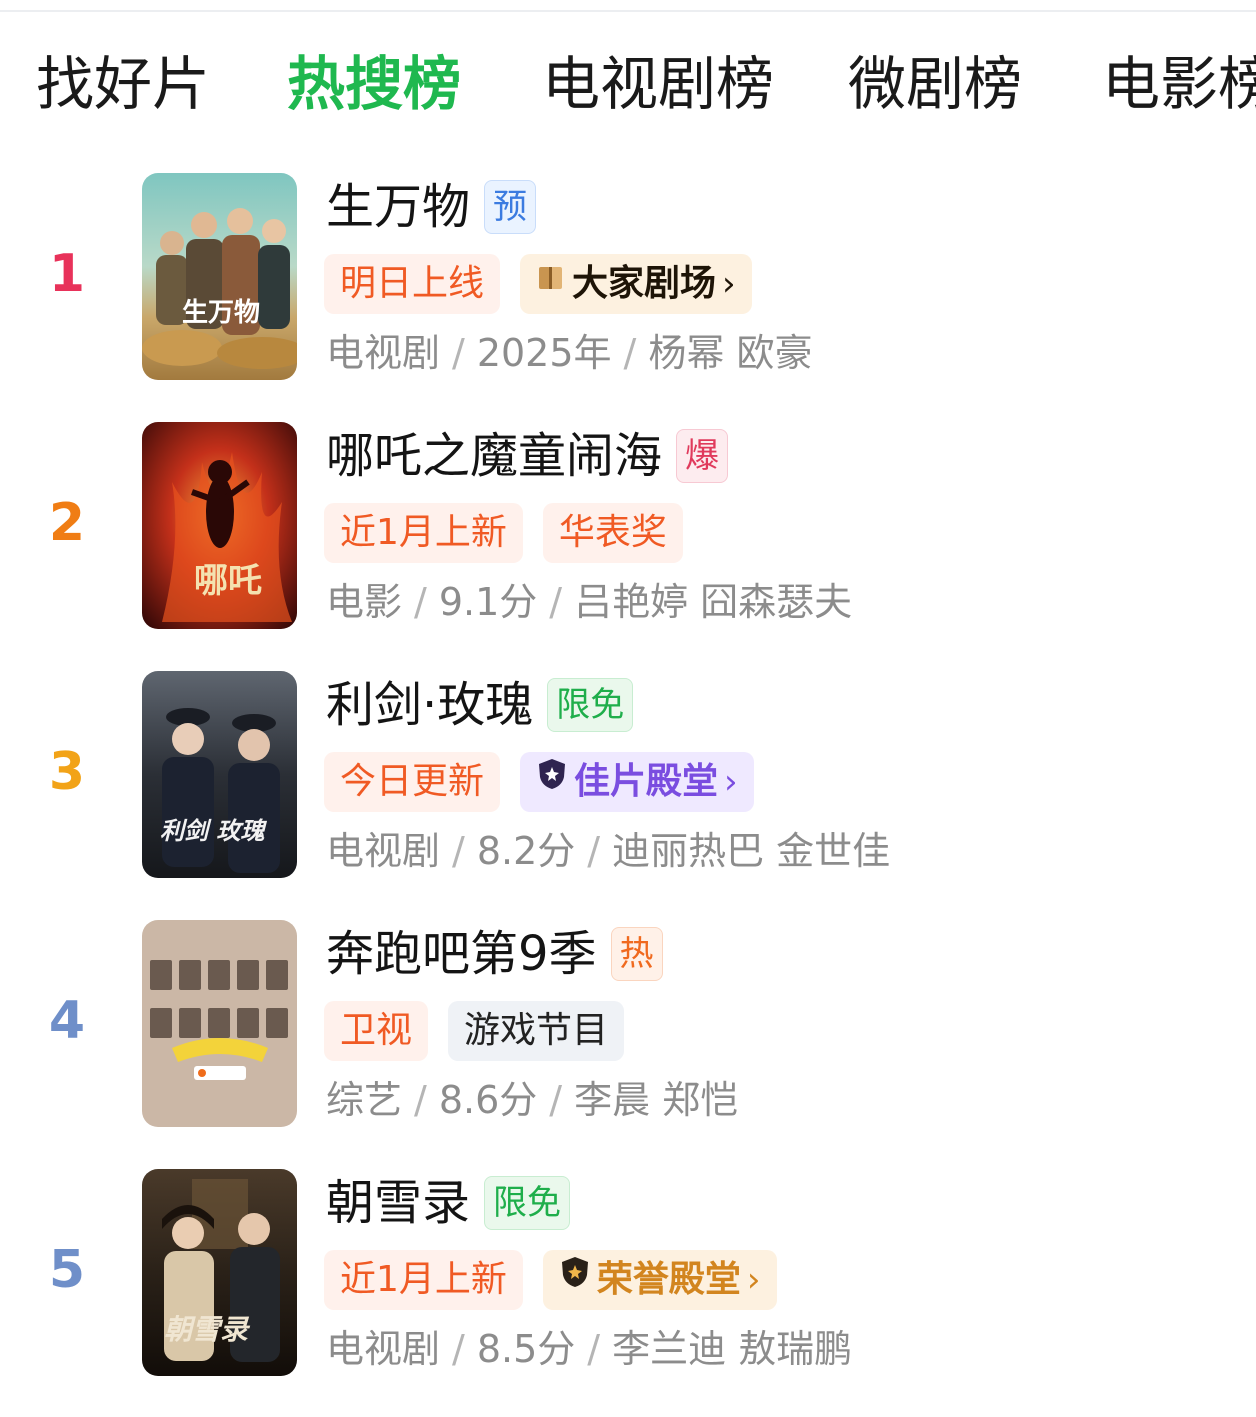  I want to click on show-title: 奔跑吧第9季, so click(461, 954).